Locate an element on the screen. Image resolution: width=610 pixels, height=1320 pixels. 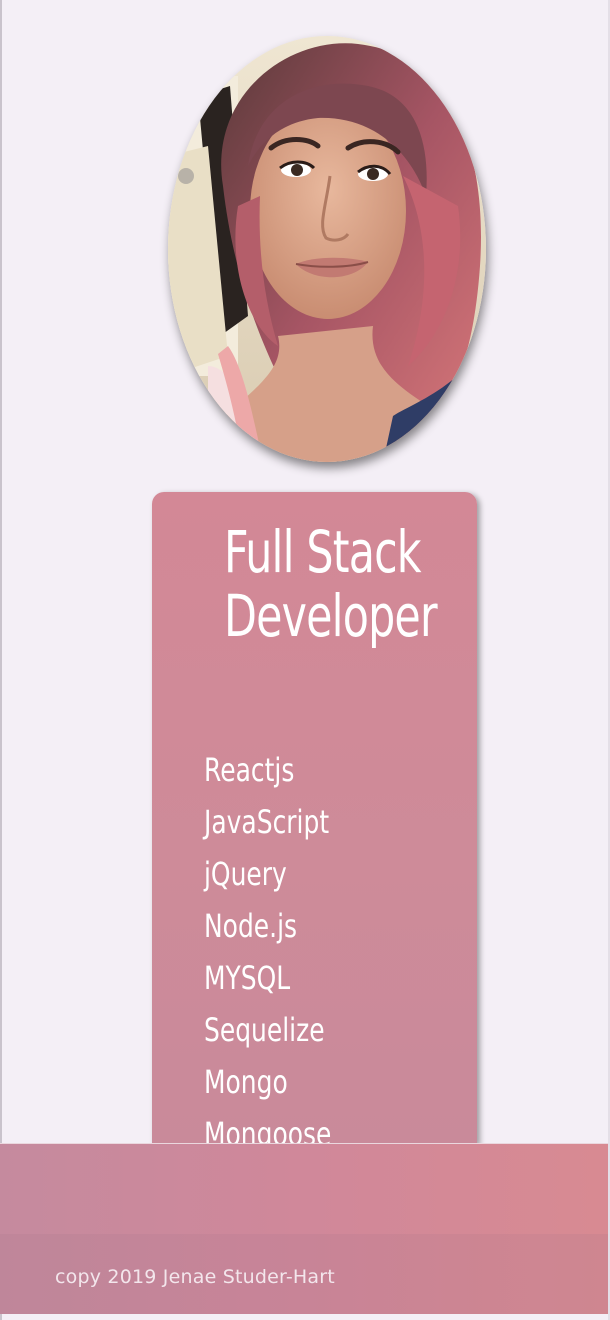
skill-item: Reactjs is located at coordinates (249, 770).